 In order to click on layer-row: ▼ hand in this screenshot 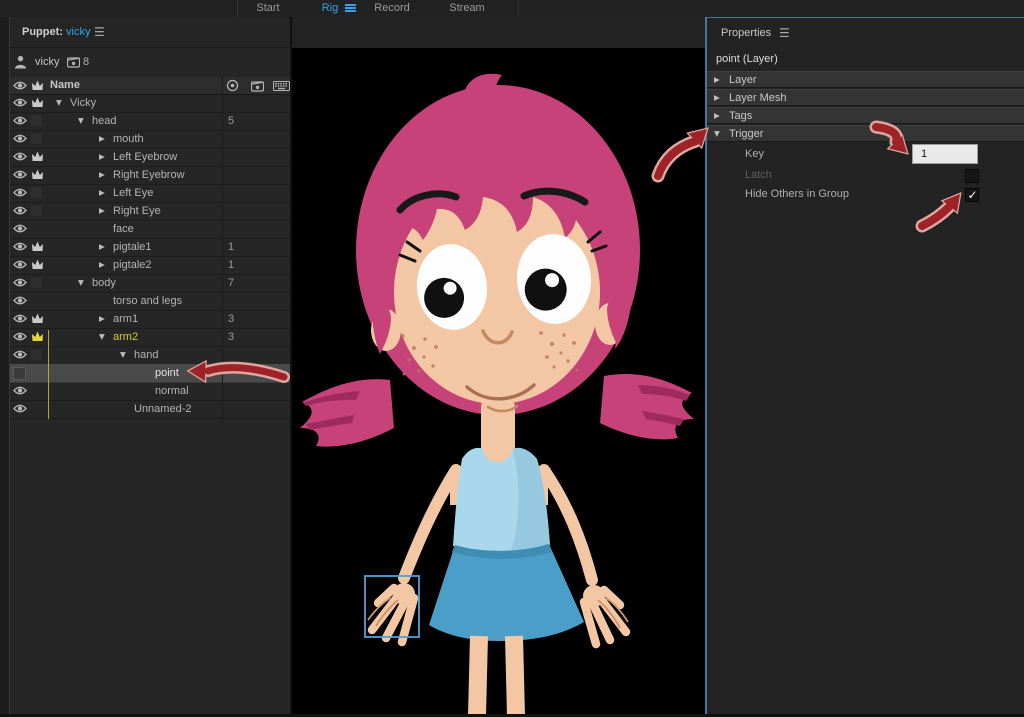, I will do `click(150, 355)`.